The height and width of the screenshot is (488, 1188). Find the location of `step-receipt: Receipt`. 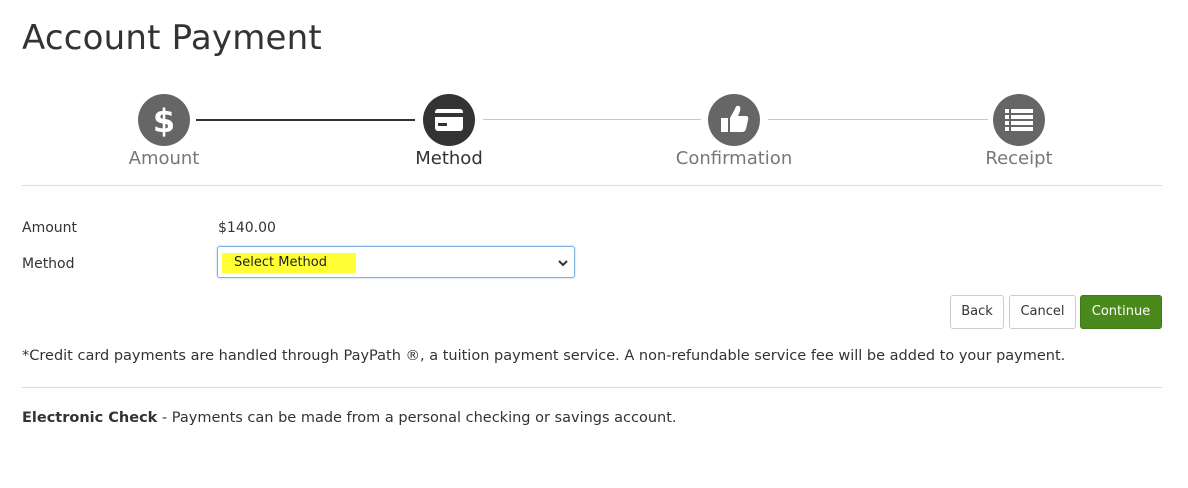

step-receipt: Receipt is located at coordinates (1019, 131).